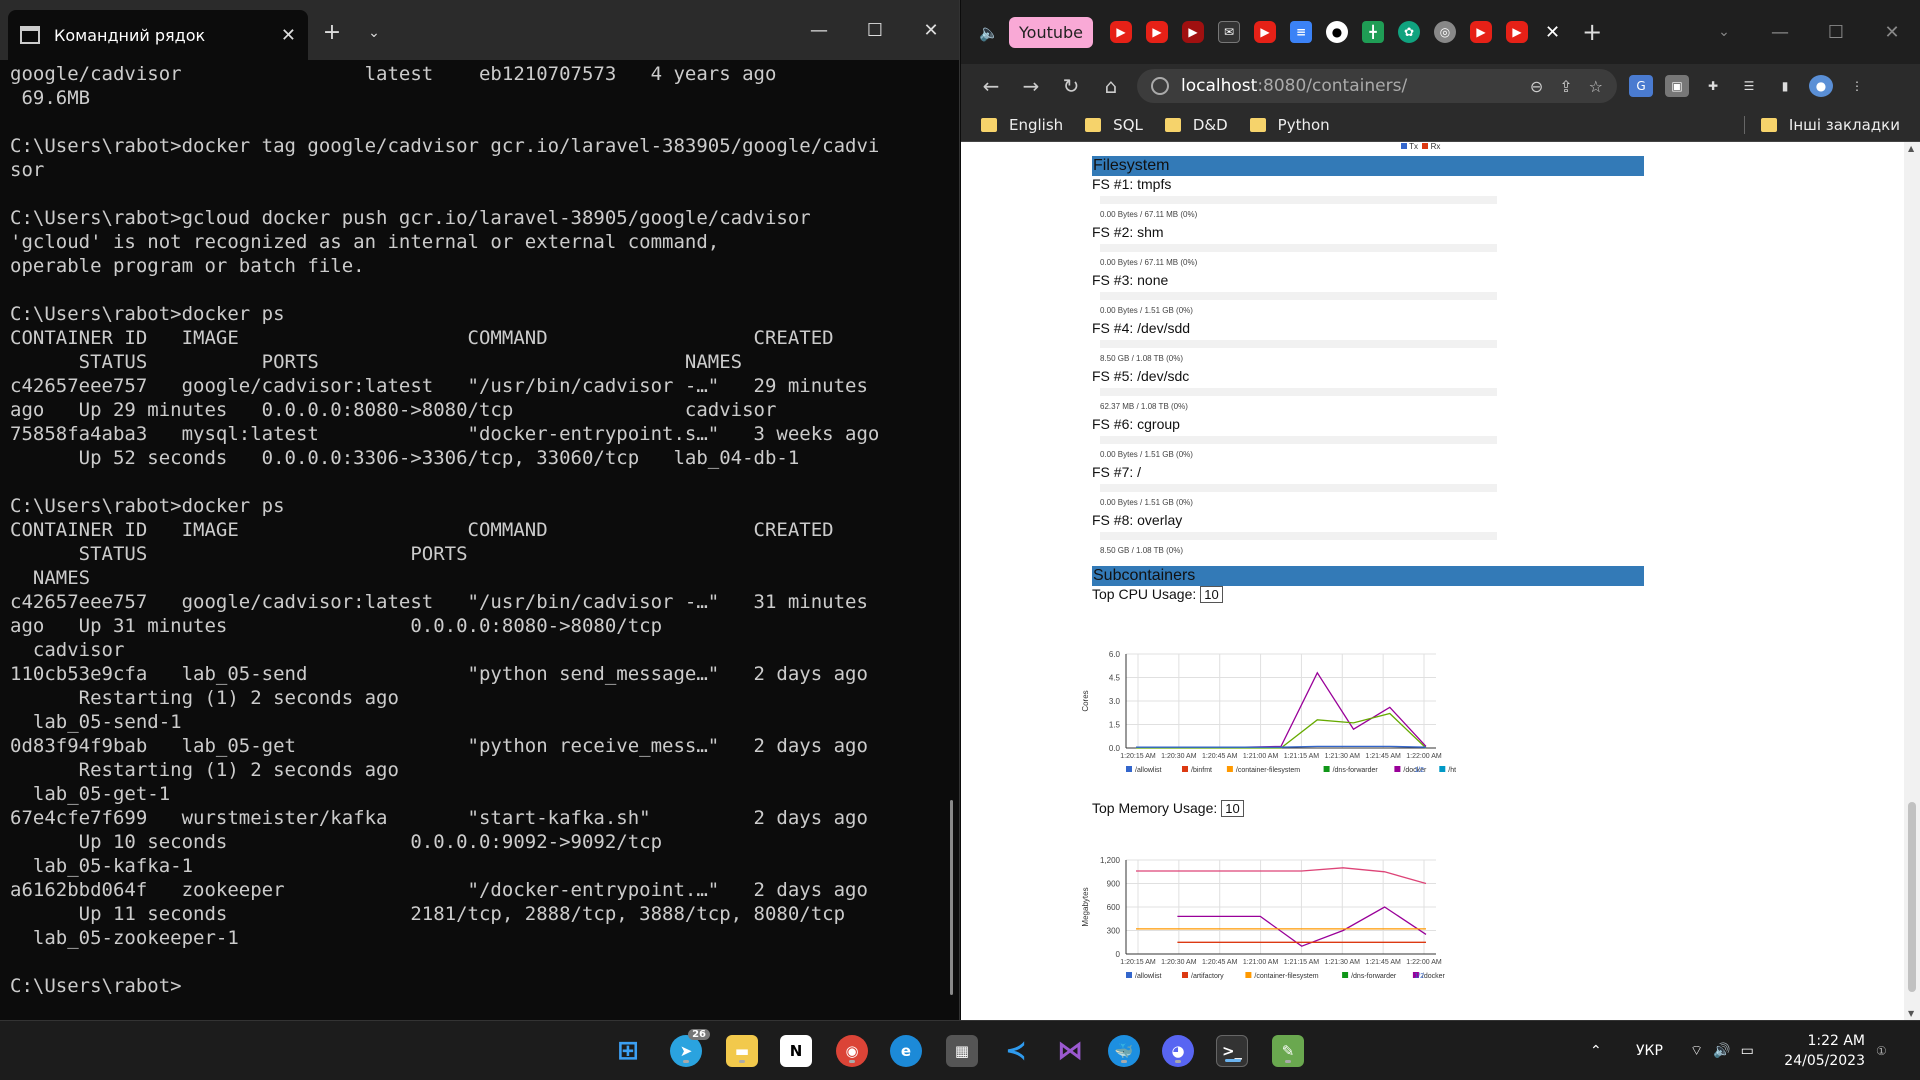 Image resolution: width=1920 pixels, height=1080 pixels. I want to click on wifi-icon: ⌔, so click(1696, 1051).